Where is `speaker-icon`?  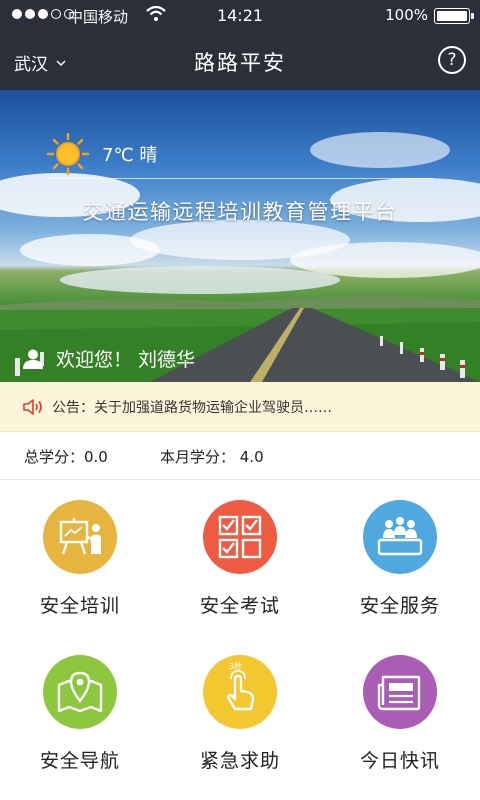 speaker-icon is located at coordinates (32, 406).